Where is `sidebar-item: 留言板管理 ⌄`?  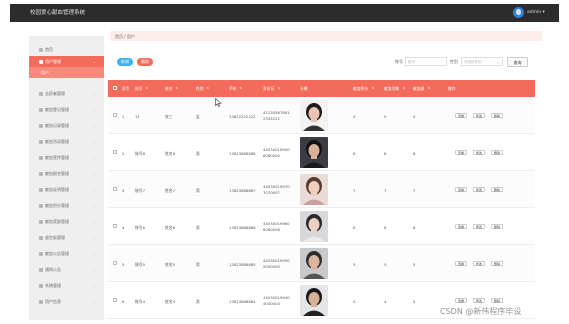
sidebar-item: 留言板管理 ⌄ is located at coordinates (66, 237).